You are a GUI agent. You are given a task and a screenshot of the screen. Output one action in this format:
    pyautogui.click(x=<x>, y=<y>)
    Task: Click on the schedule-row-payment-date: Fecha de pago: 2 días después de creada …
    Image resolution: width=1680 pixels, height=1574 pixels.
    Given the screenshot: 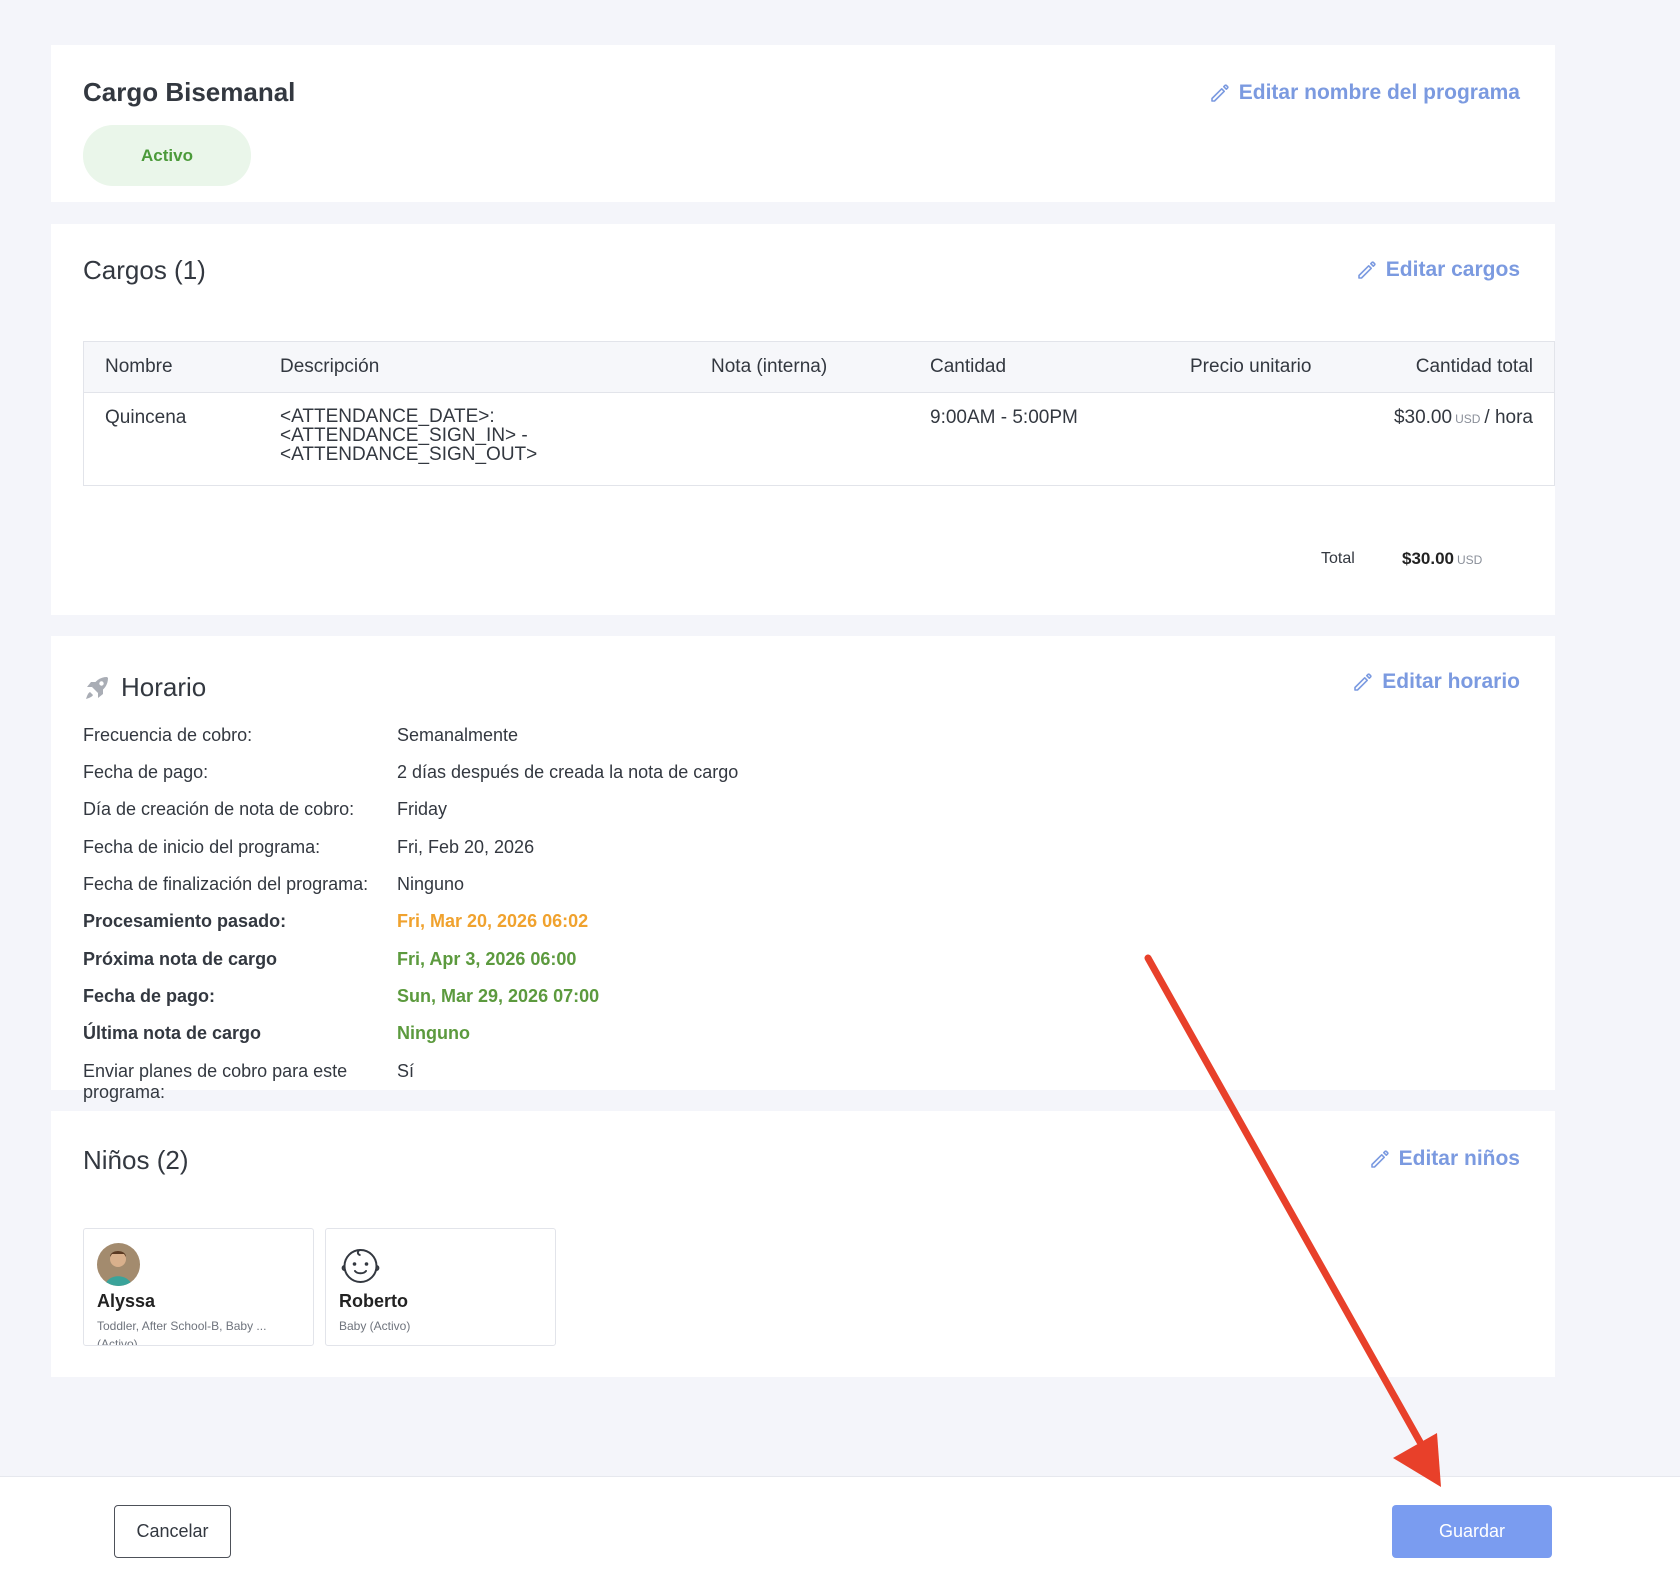 What is the action you would take?
    pyautogui.click(x=410, y=772)
    